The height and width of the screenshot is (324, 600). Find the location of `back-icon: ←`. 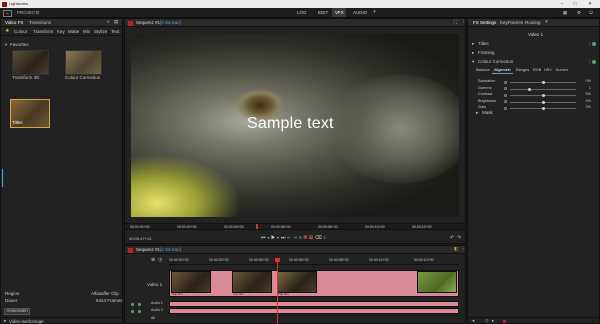

back-icon: ← is located at coordinates (7, 13).